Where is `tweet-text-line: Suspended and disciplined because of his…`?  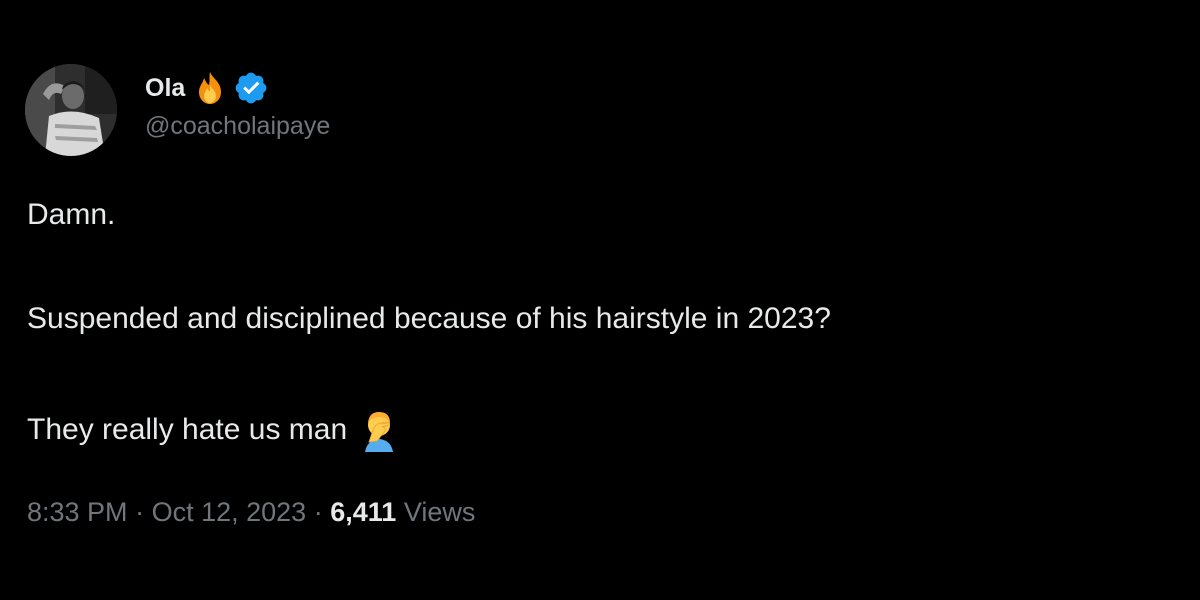
tweet-text-line: Suspended and disciplined because of his… is located at coordinates (429, 318).